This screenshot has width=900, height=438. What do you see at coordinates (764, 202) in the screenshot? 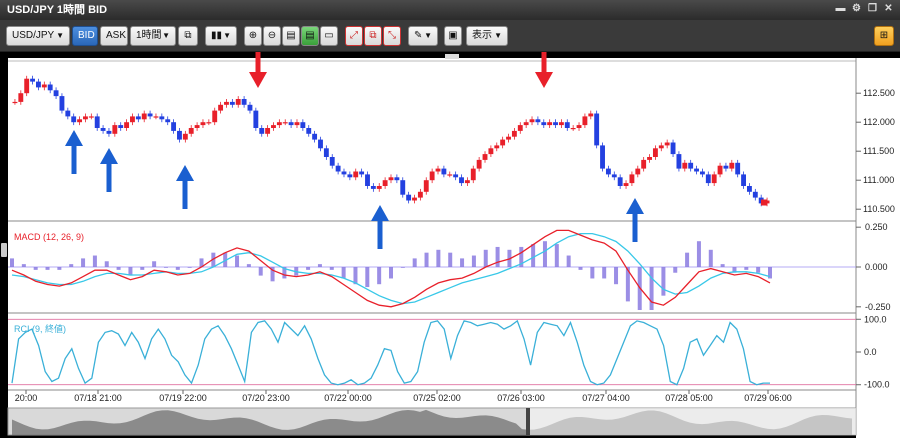
I see `last-price-marker` at bounding box center [764, 202].